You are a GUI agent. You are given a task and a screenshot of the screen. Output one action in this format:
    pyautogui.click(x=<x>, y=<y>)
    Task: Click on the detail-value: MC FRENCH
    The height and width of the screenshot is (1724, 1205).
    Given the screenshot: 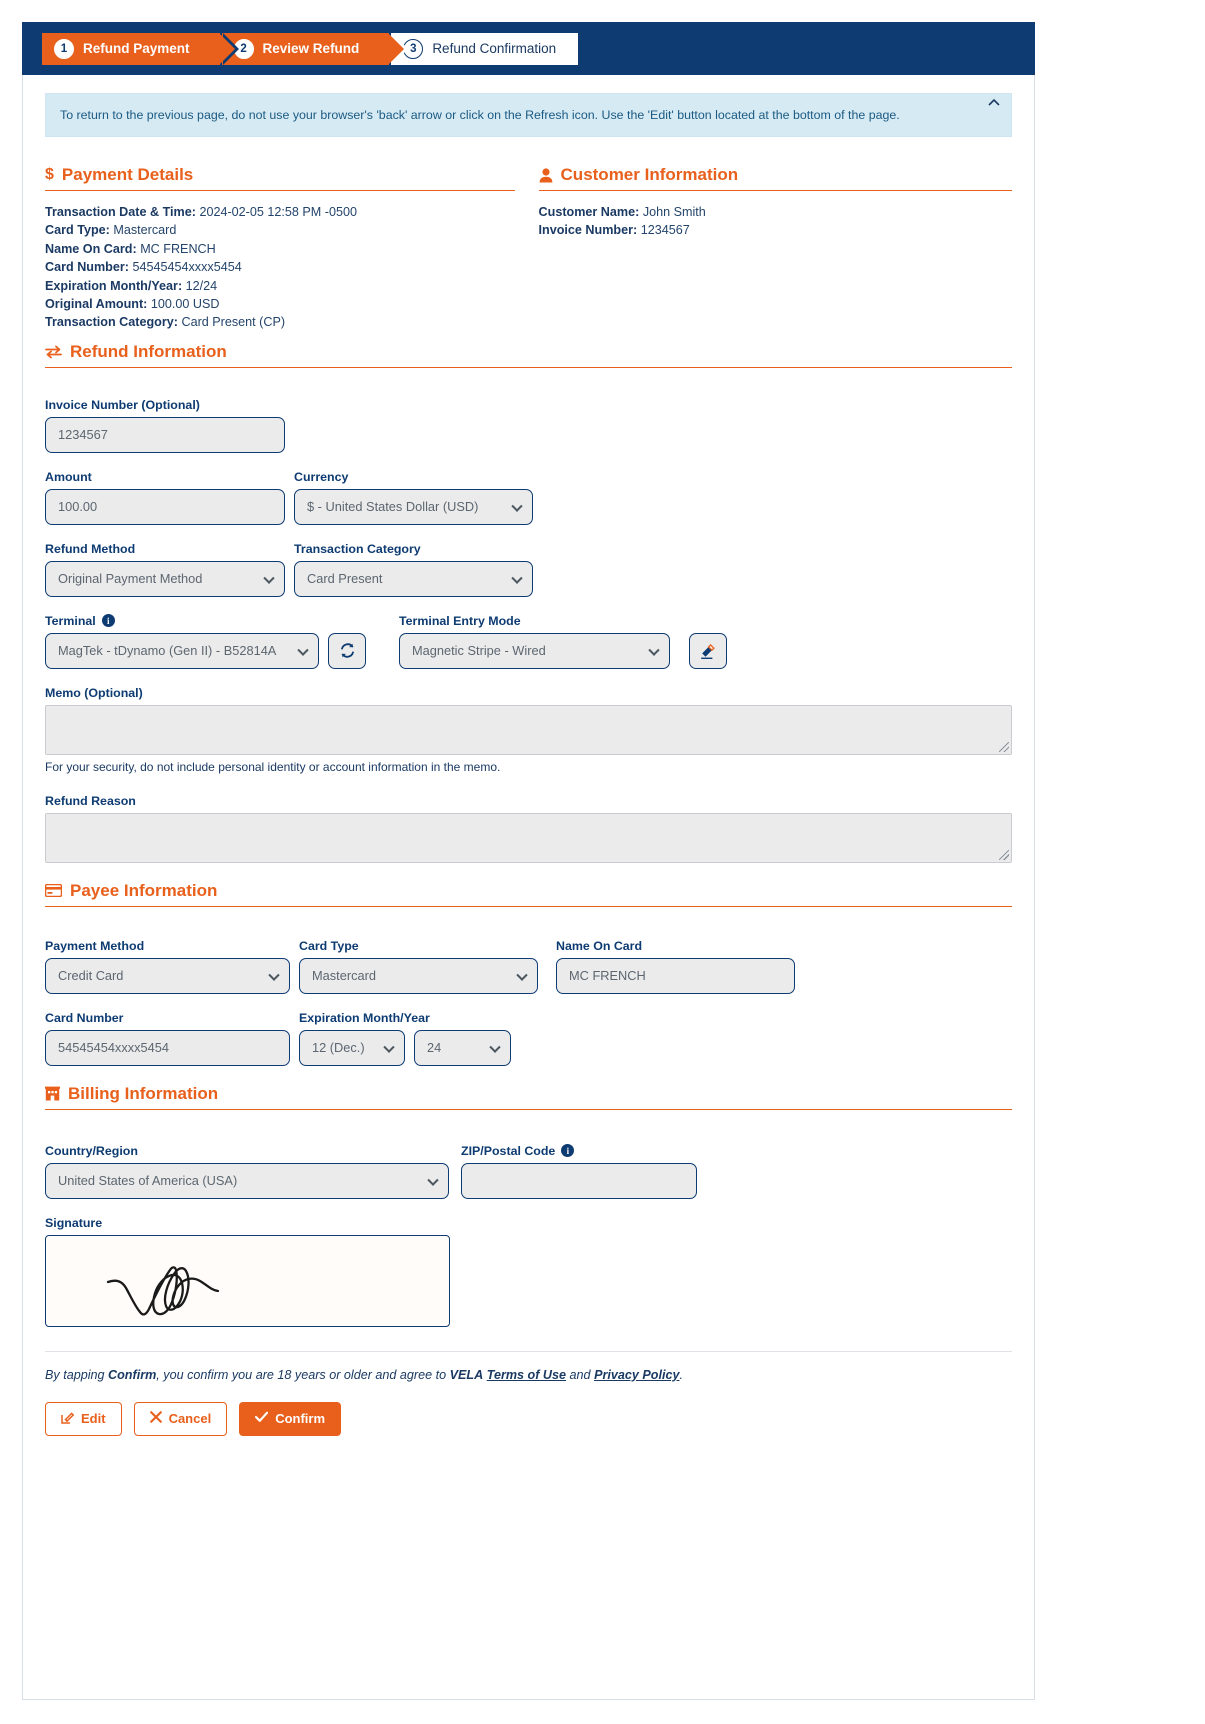 What is the action you would take?
    pyautogui.click(x=178, y=248)
    